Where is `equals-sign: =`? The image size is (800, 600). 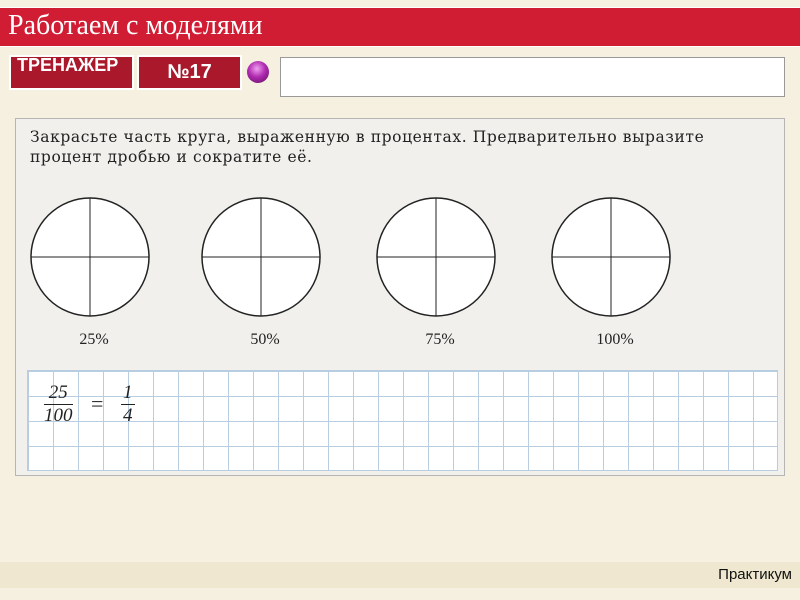
equals-sign: = is located at coordinates (97, 403).